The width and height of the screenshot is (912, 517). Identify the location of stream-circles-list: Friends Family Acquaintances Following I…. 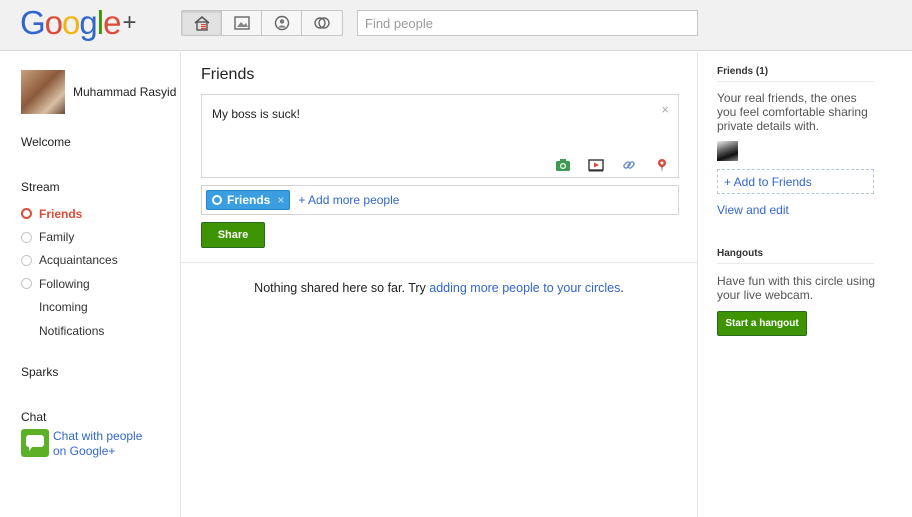
(69, 272).